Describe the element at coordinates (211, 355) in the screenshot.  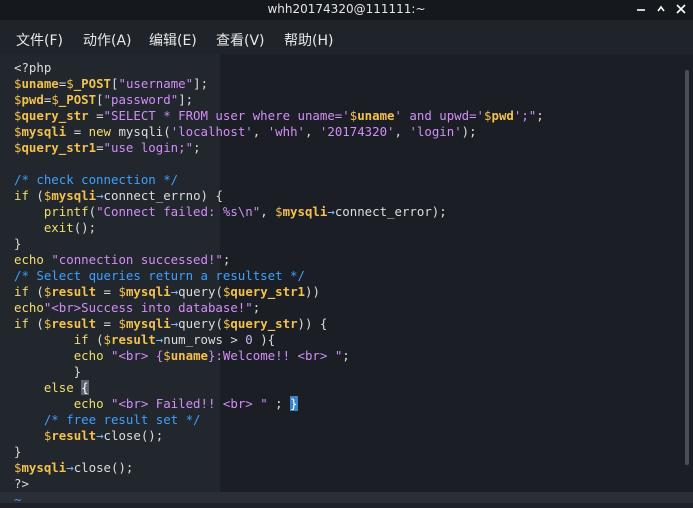
I see `code-line: echo "<br> {$uname}:Welcome!! <br> ";` at that location.